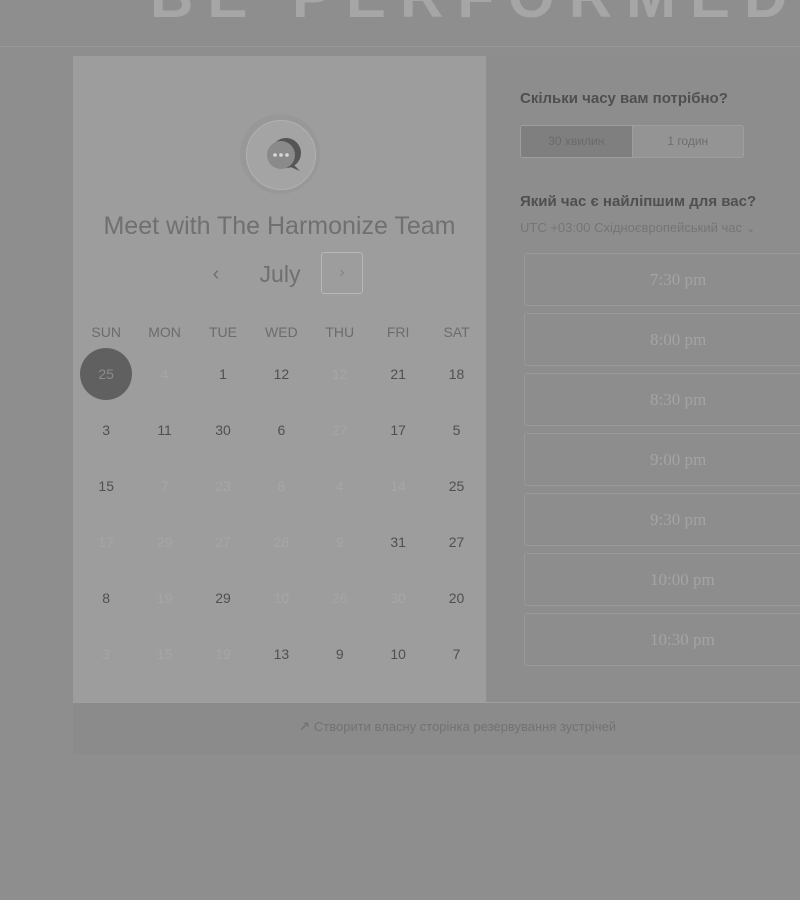 This screenshot has height=900, width=800. I want to click on calendar-day: 6, so click(281, 430).